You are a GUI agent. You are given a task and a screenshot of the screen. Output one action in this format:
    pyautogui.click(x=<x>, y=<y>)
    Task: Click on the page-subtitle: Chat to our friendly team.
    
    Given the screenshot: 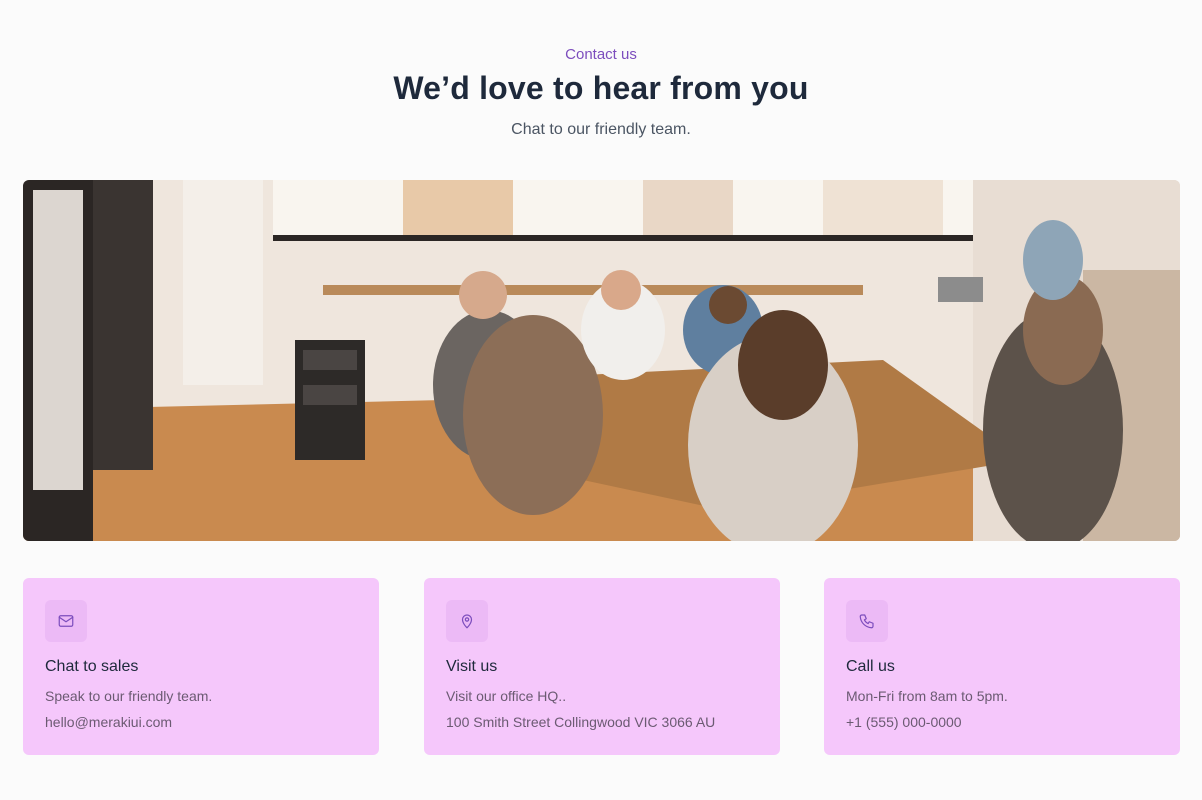 What is the action you would take?
    pyautogui.click(x=601, y=129)
    